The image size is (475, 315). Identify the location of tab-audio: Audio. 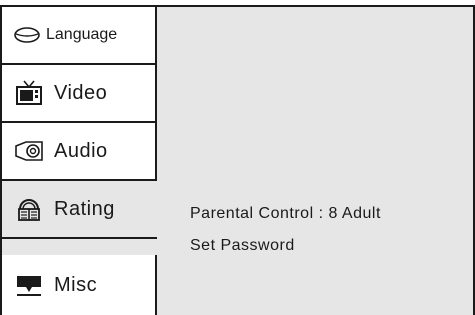
(79, 152).